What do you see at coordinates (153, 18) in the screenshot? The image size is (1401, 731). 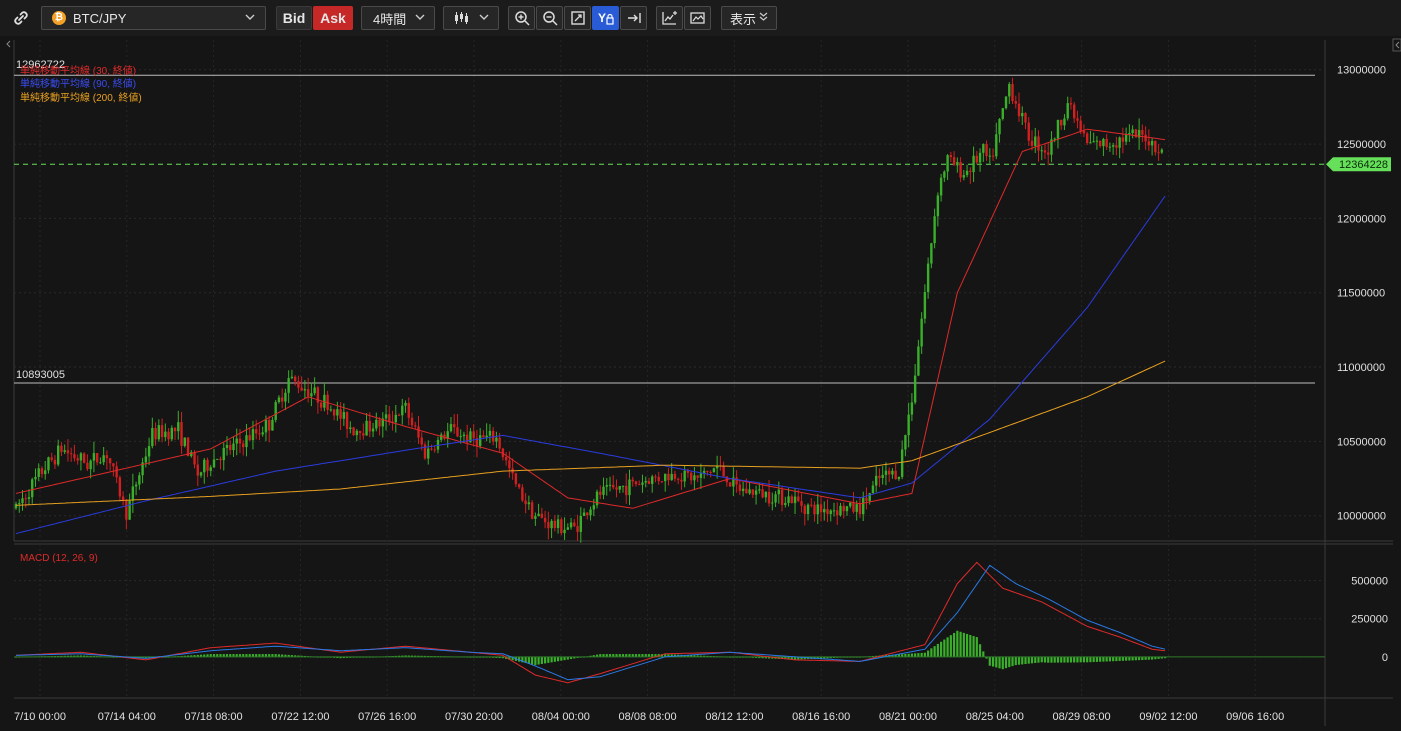 I see `symbol-selector: ₿ BTC/JPY` at bounding box center [153, 18].